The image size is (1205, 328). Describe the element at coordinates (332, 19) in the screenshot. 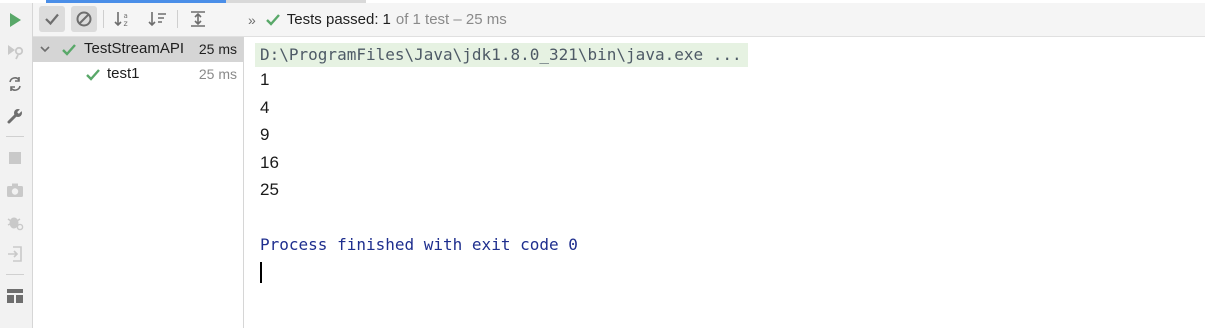

I see `status-label: Tests passed:` at that location.